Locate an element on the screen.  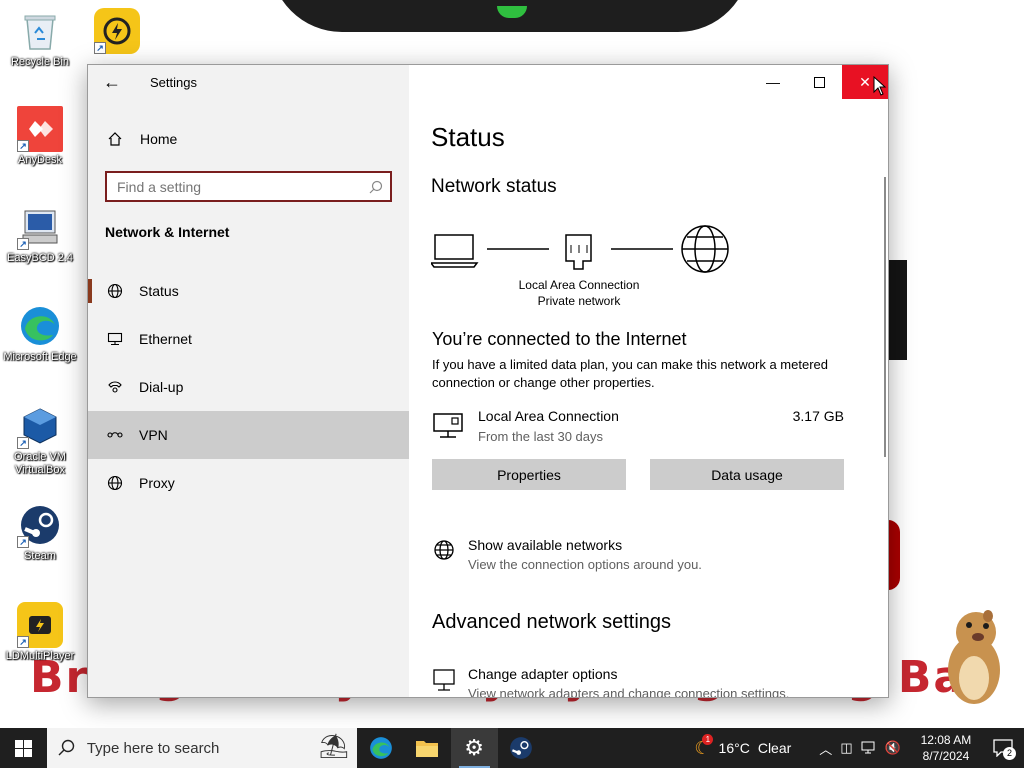
desktop-icon-ldplayer: ↗ is located at coordinates (117, 32).